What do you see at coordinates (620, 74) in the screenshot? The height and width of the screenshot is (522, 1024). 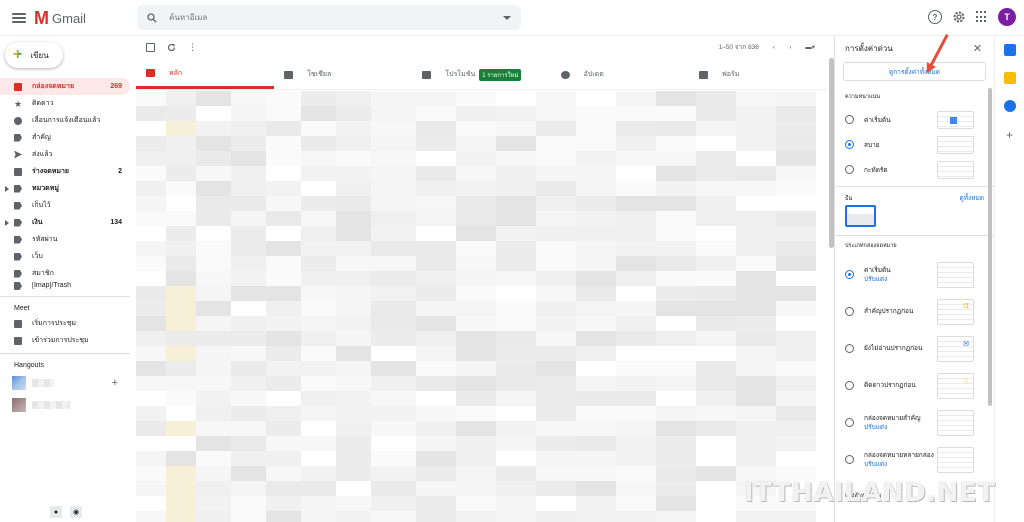 I see `tab-updates: อัปเดต` at bounding box center [620, 74].